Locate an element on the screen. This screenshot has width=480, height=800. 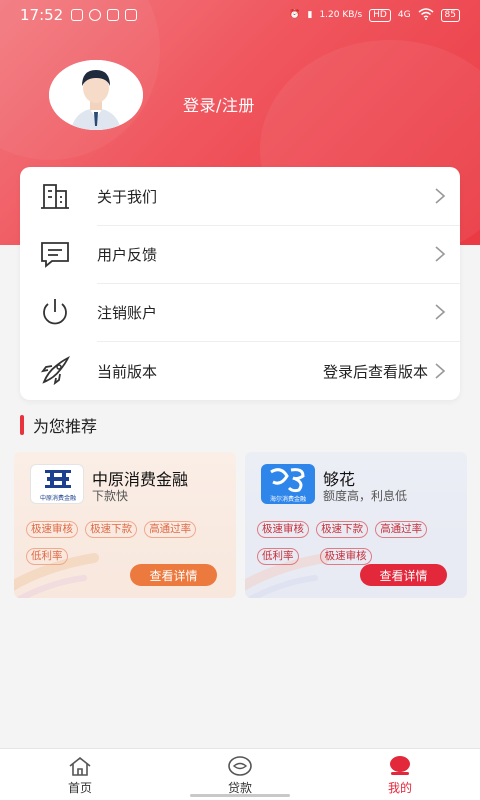
hd-badge: HD is located at coordinates (380, 15).